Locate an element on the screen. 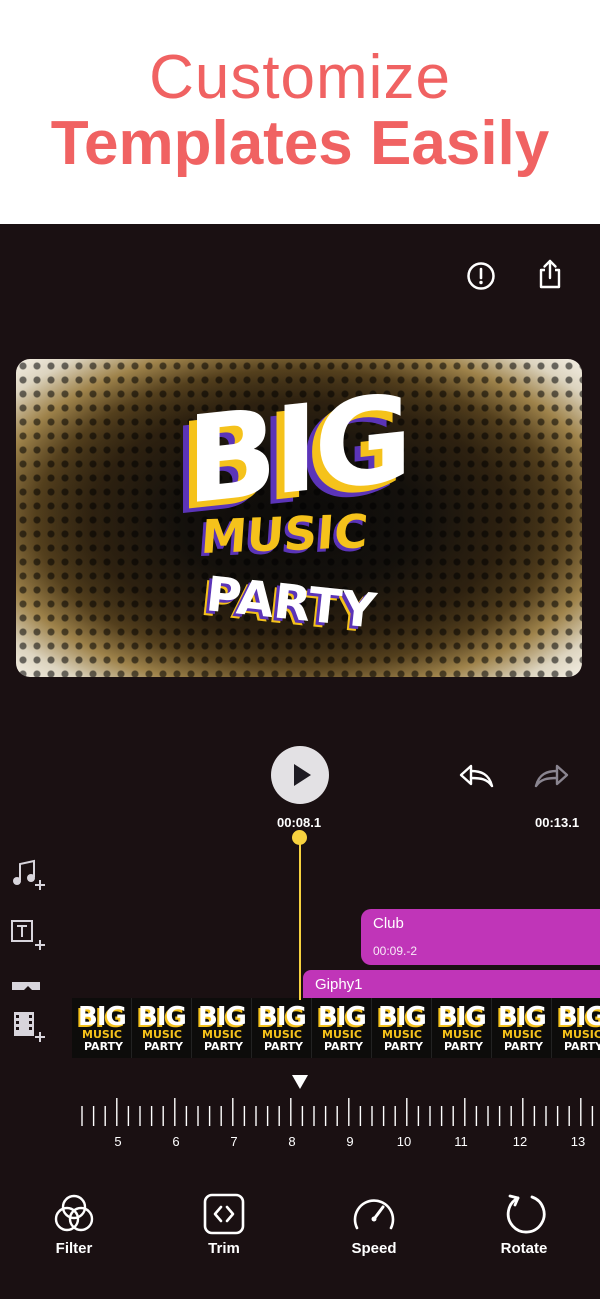 The width and height of the screenshot is (600, 1299). ruler-label: 12 is located at coordinates (520, 1141).